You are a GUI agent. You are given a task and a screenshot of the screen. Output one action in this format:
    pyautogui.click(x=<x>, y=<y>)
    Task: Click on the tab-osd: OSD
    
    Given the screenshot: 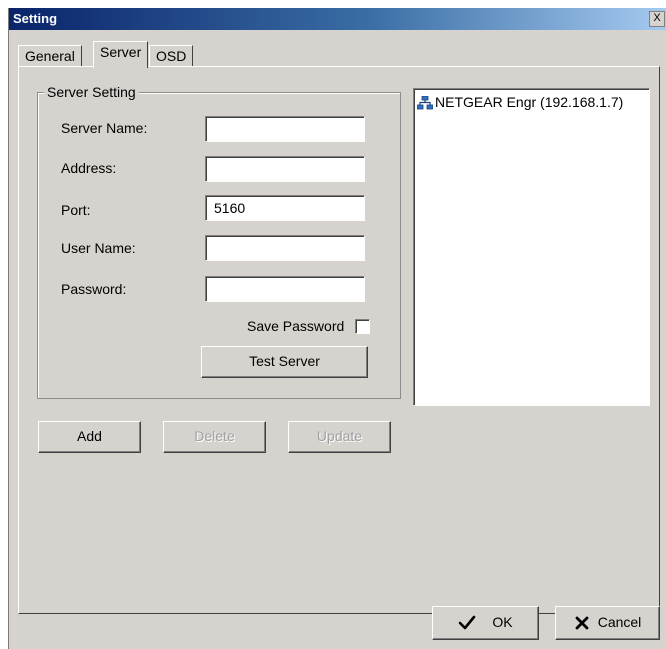 What is the action you would take?
    pyautogui.click(x=171, y=56)
    